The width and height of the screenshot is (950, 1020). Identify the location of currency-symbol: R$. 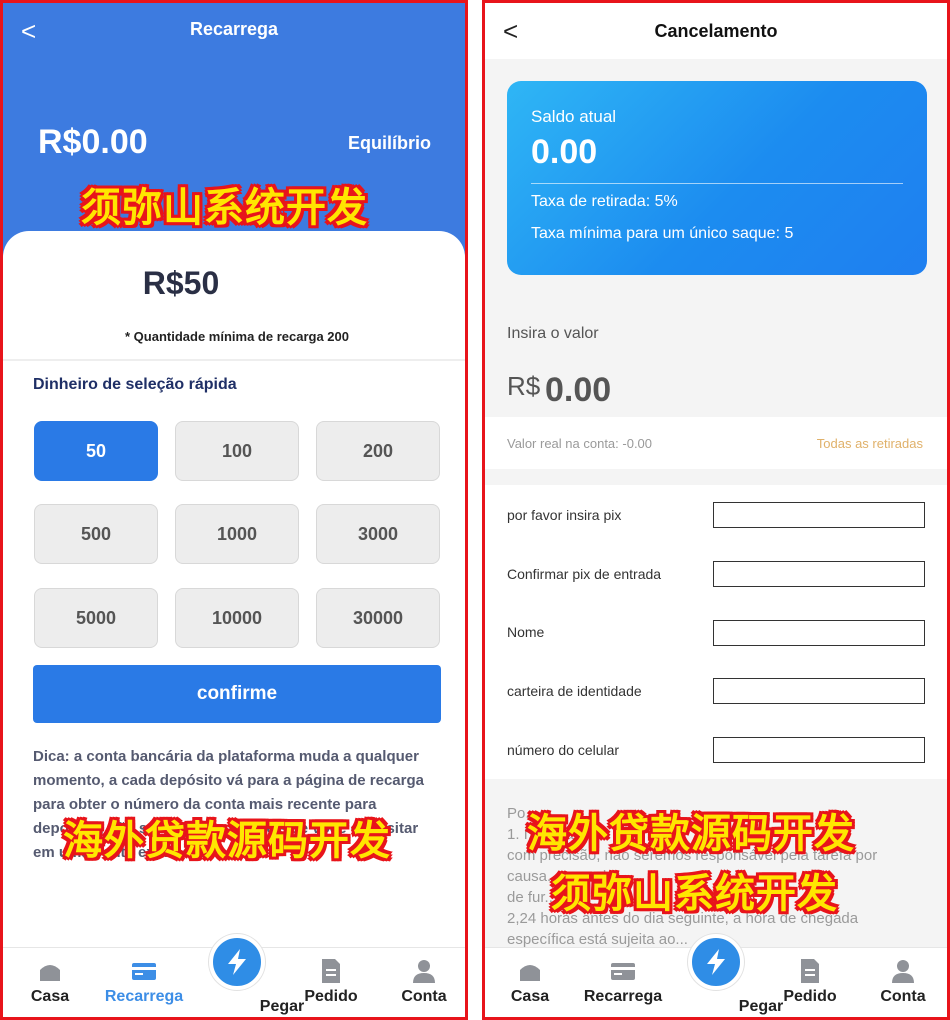
(524, 386).